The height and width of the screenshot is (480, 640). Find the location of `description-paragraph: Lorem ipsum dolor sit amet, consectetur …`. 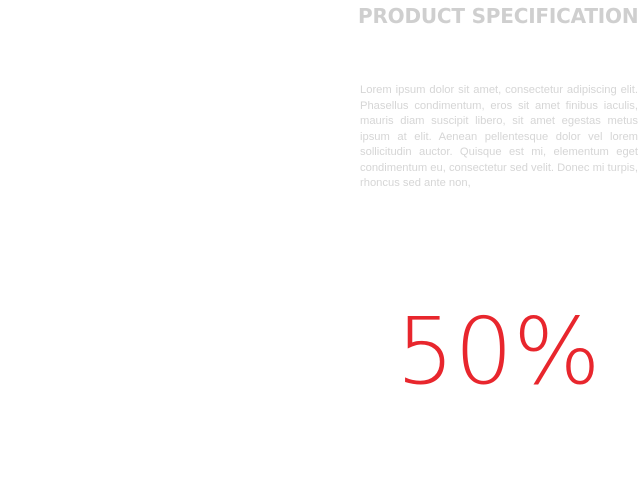

description-paragraph: Lorem ipsum dolor sit amet, consectetur … is located at coordinates (499, 136).